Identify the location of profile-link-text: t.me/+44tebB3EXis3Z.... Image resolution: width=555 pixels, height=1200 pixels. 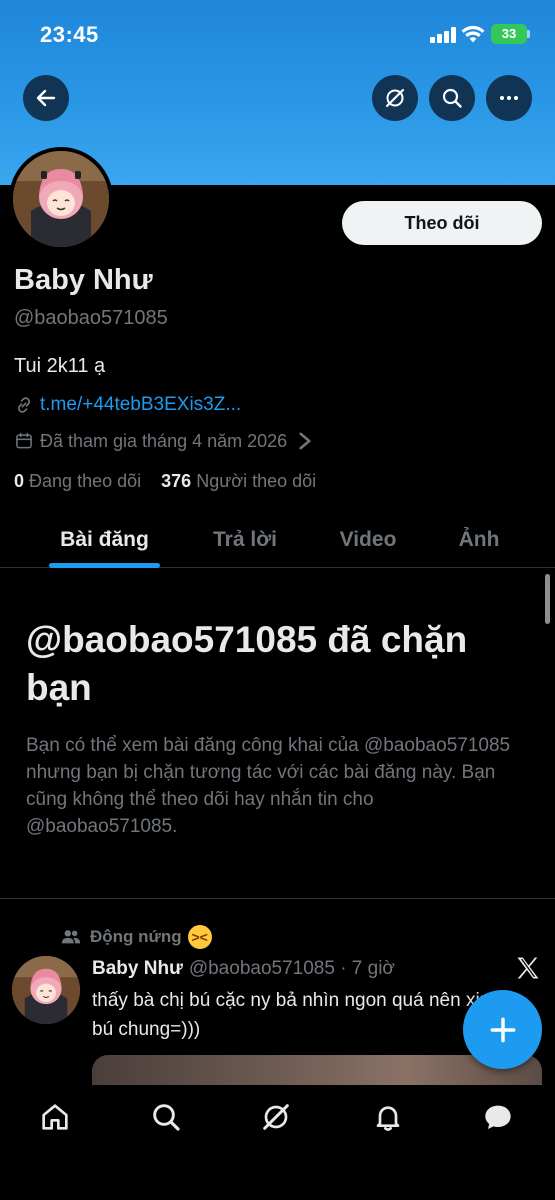
(140, 405).